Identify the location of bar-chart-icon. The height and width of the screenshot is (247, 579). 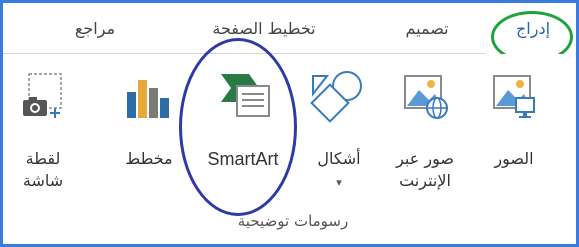
(148, 99).